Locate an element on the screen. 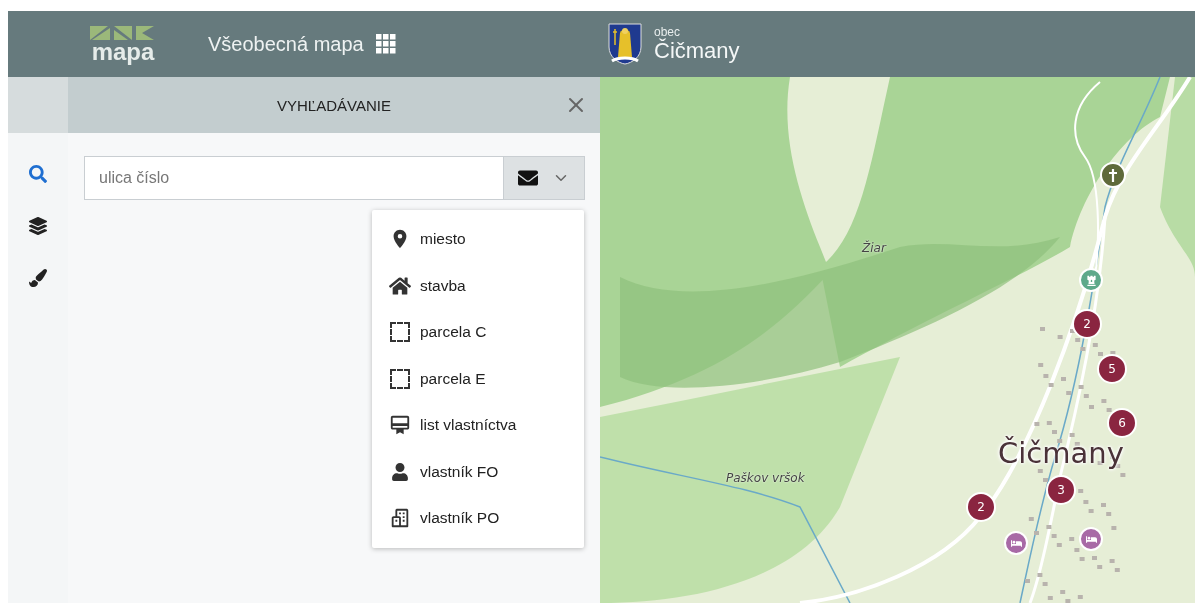 Image resolution: width=1195 pixels, height=603 pixels. layers-icon is located at coordinates (38, 226).